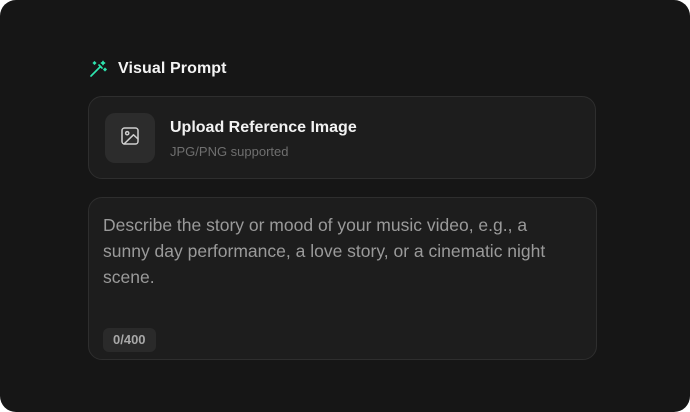 The width and height of the screenshot is (690, 412). What do you see at coordinates (98, 69) in the screenshot?
I see `magic-wand-icon` at bounding box center [98, 69].